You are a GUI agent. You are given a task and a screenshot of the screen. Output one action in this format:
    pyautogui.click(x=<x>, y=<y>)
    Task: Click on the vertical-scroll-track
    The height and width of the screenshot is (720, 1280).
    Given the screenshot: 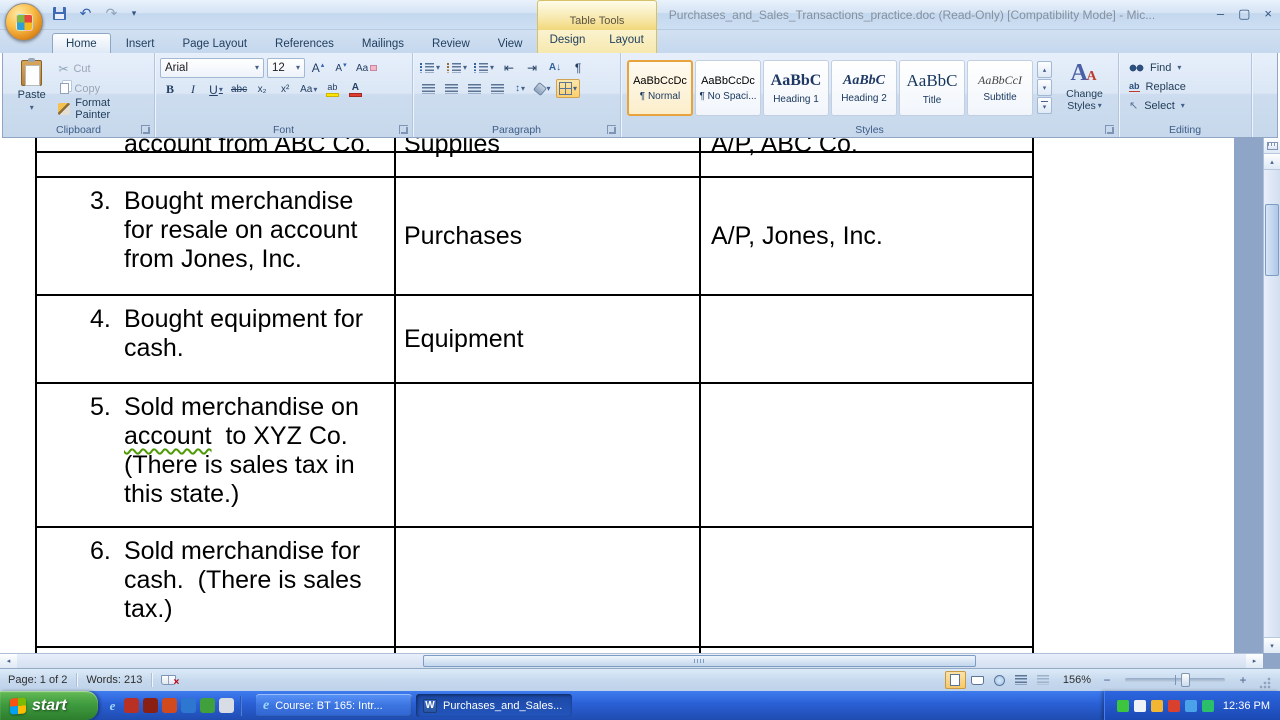 What is the action you would take?
    pyautogui.click(x=1272, y=403)
    